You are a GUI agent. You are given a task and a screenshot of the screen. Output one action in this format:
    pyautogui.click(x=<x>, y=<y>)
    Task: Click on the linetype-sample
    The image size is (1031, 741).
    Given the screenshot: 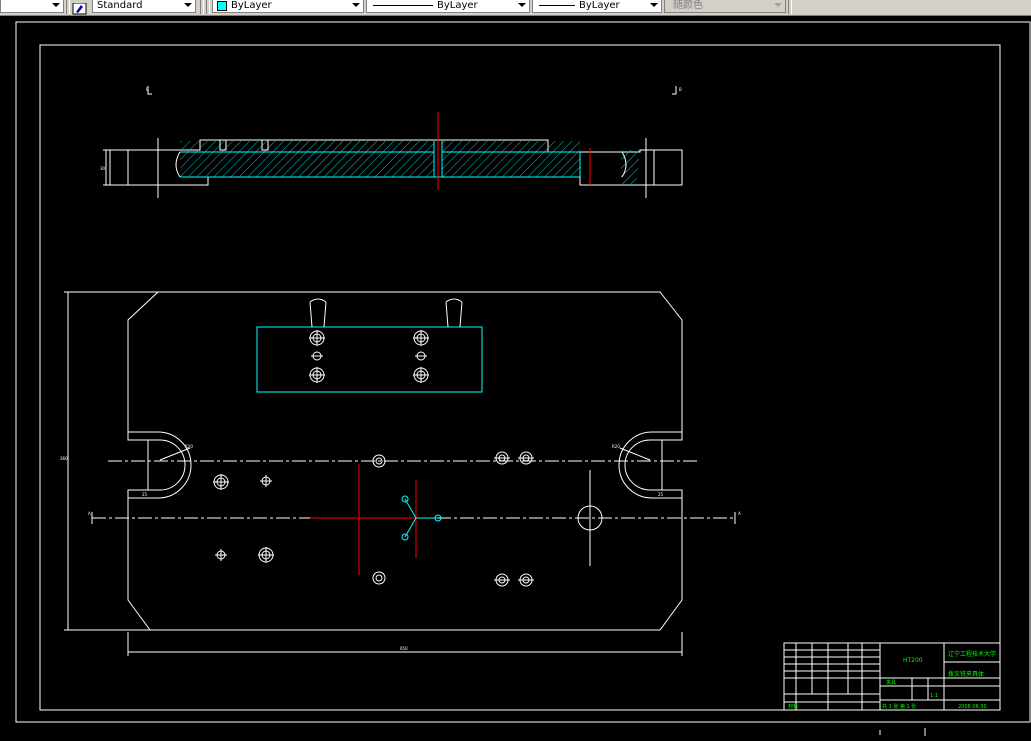 What is the action you would take?
    pyautogui.click(x=403, y=5)
    